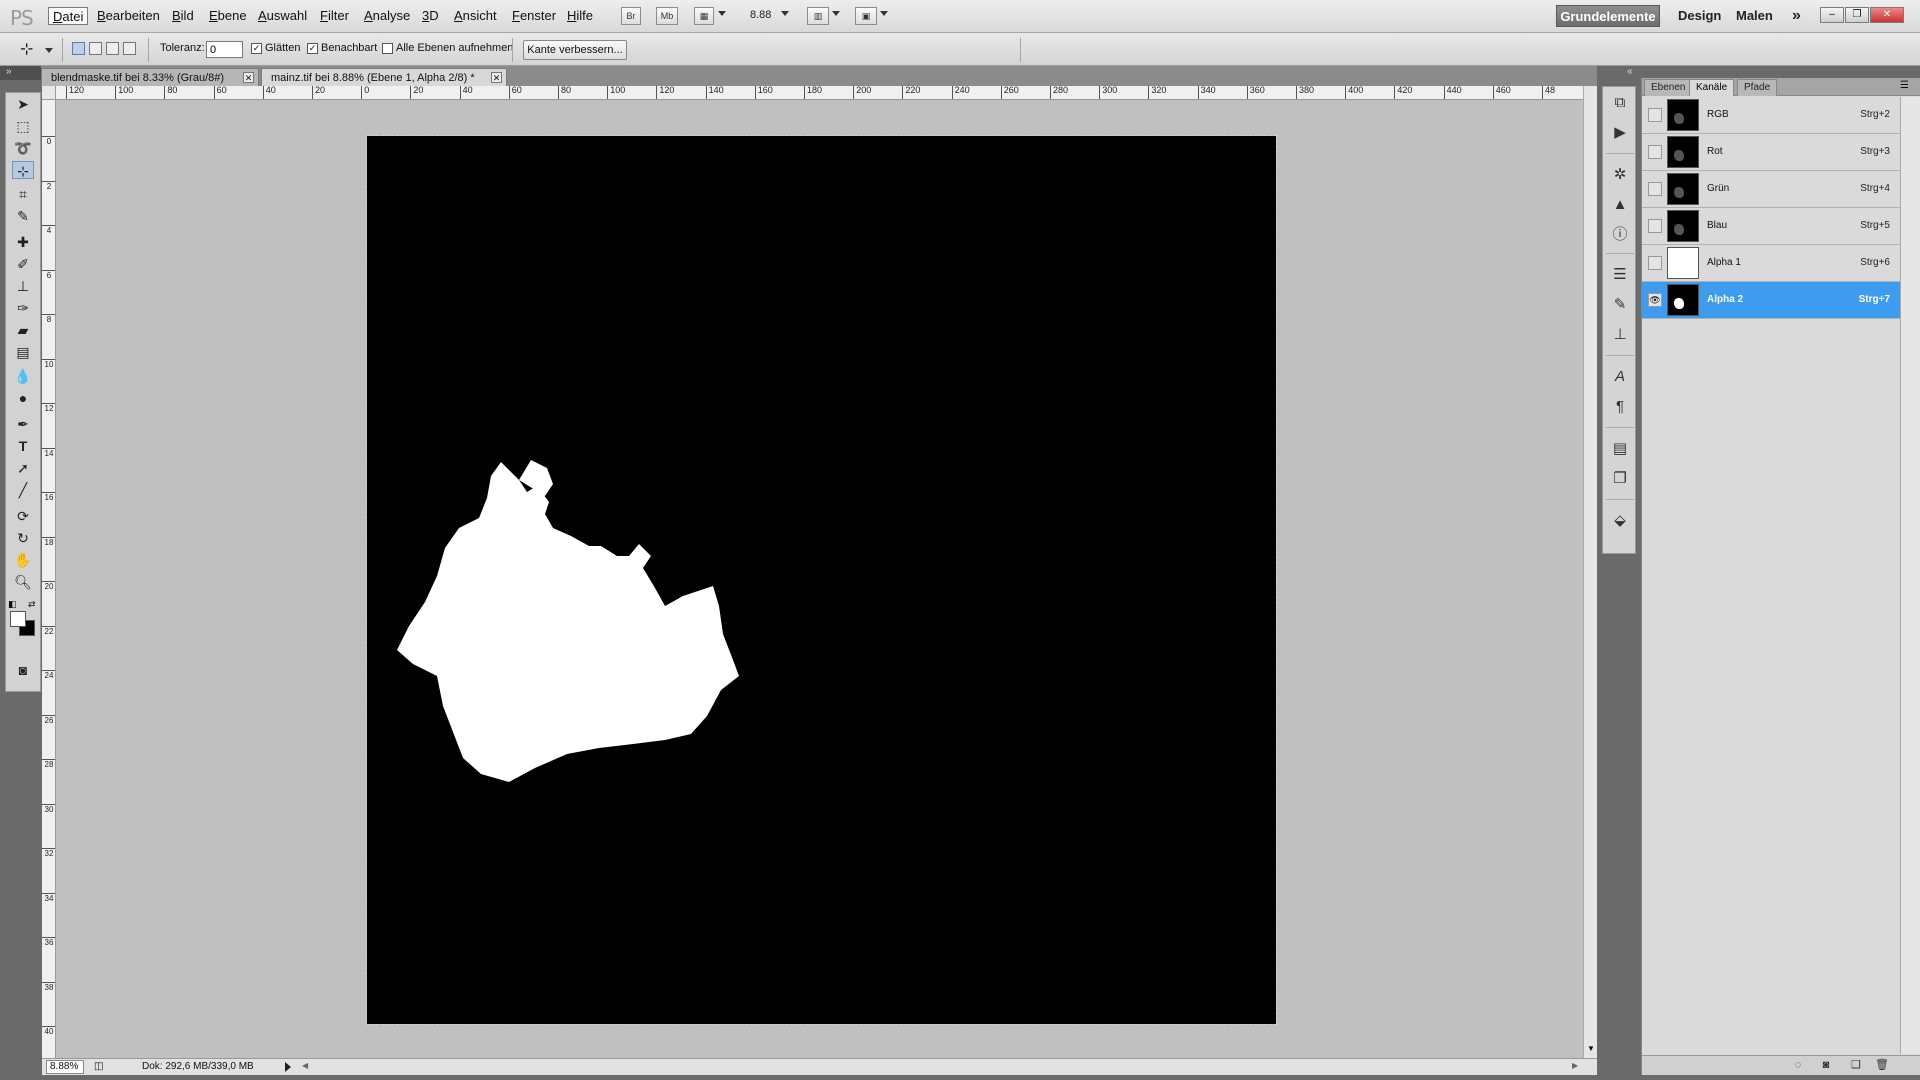  What do you see at coordinates (1608, 16) in the screenshot?
I see `workspace-essentials-button: Grundelemente` at bounding box center [1608, 16].